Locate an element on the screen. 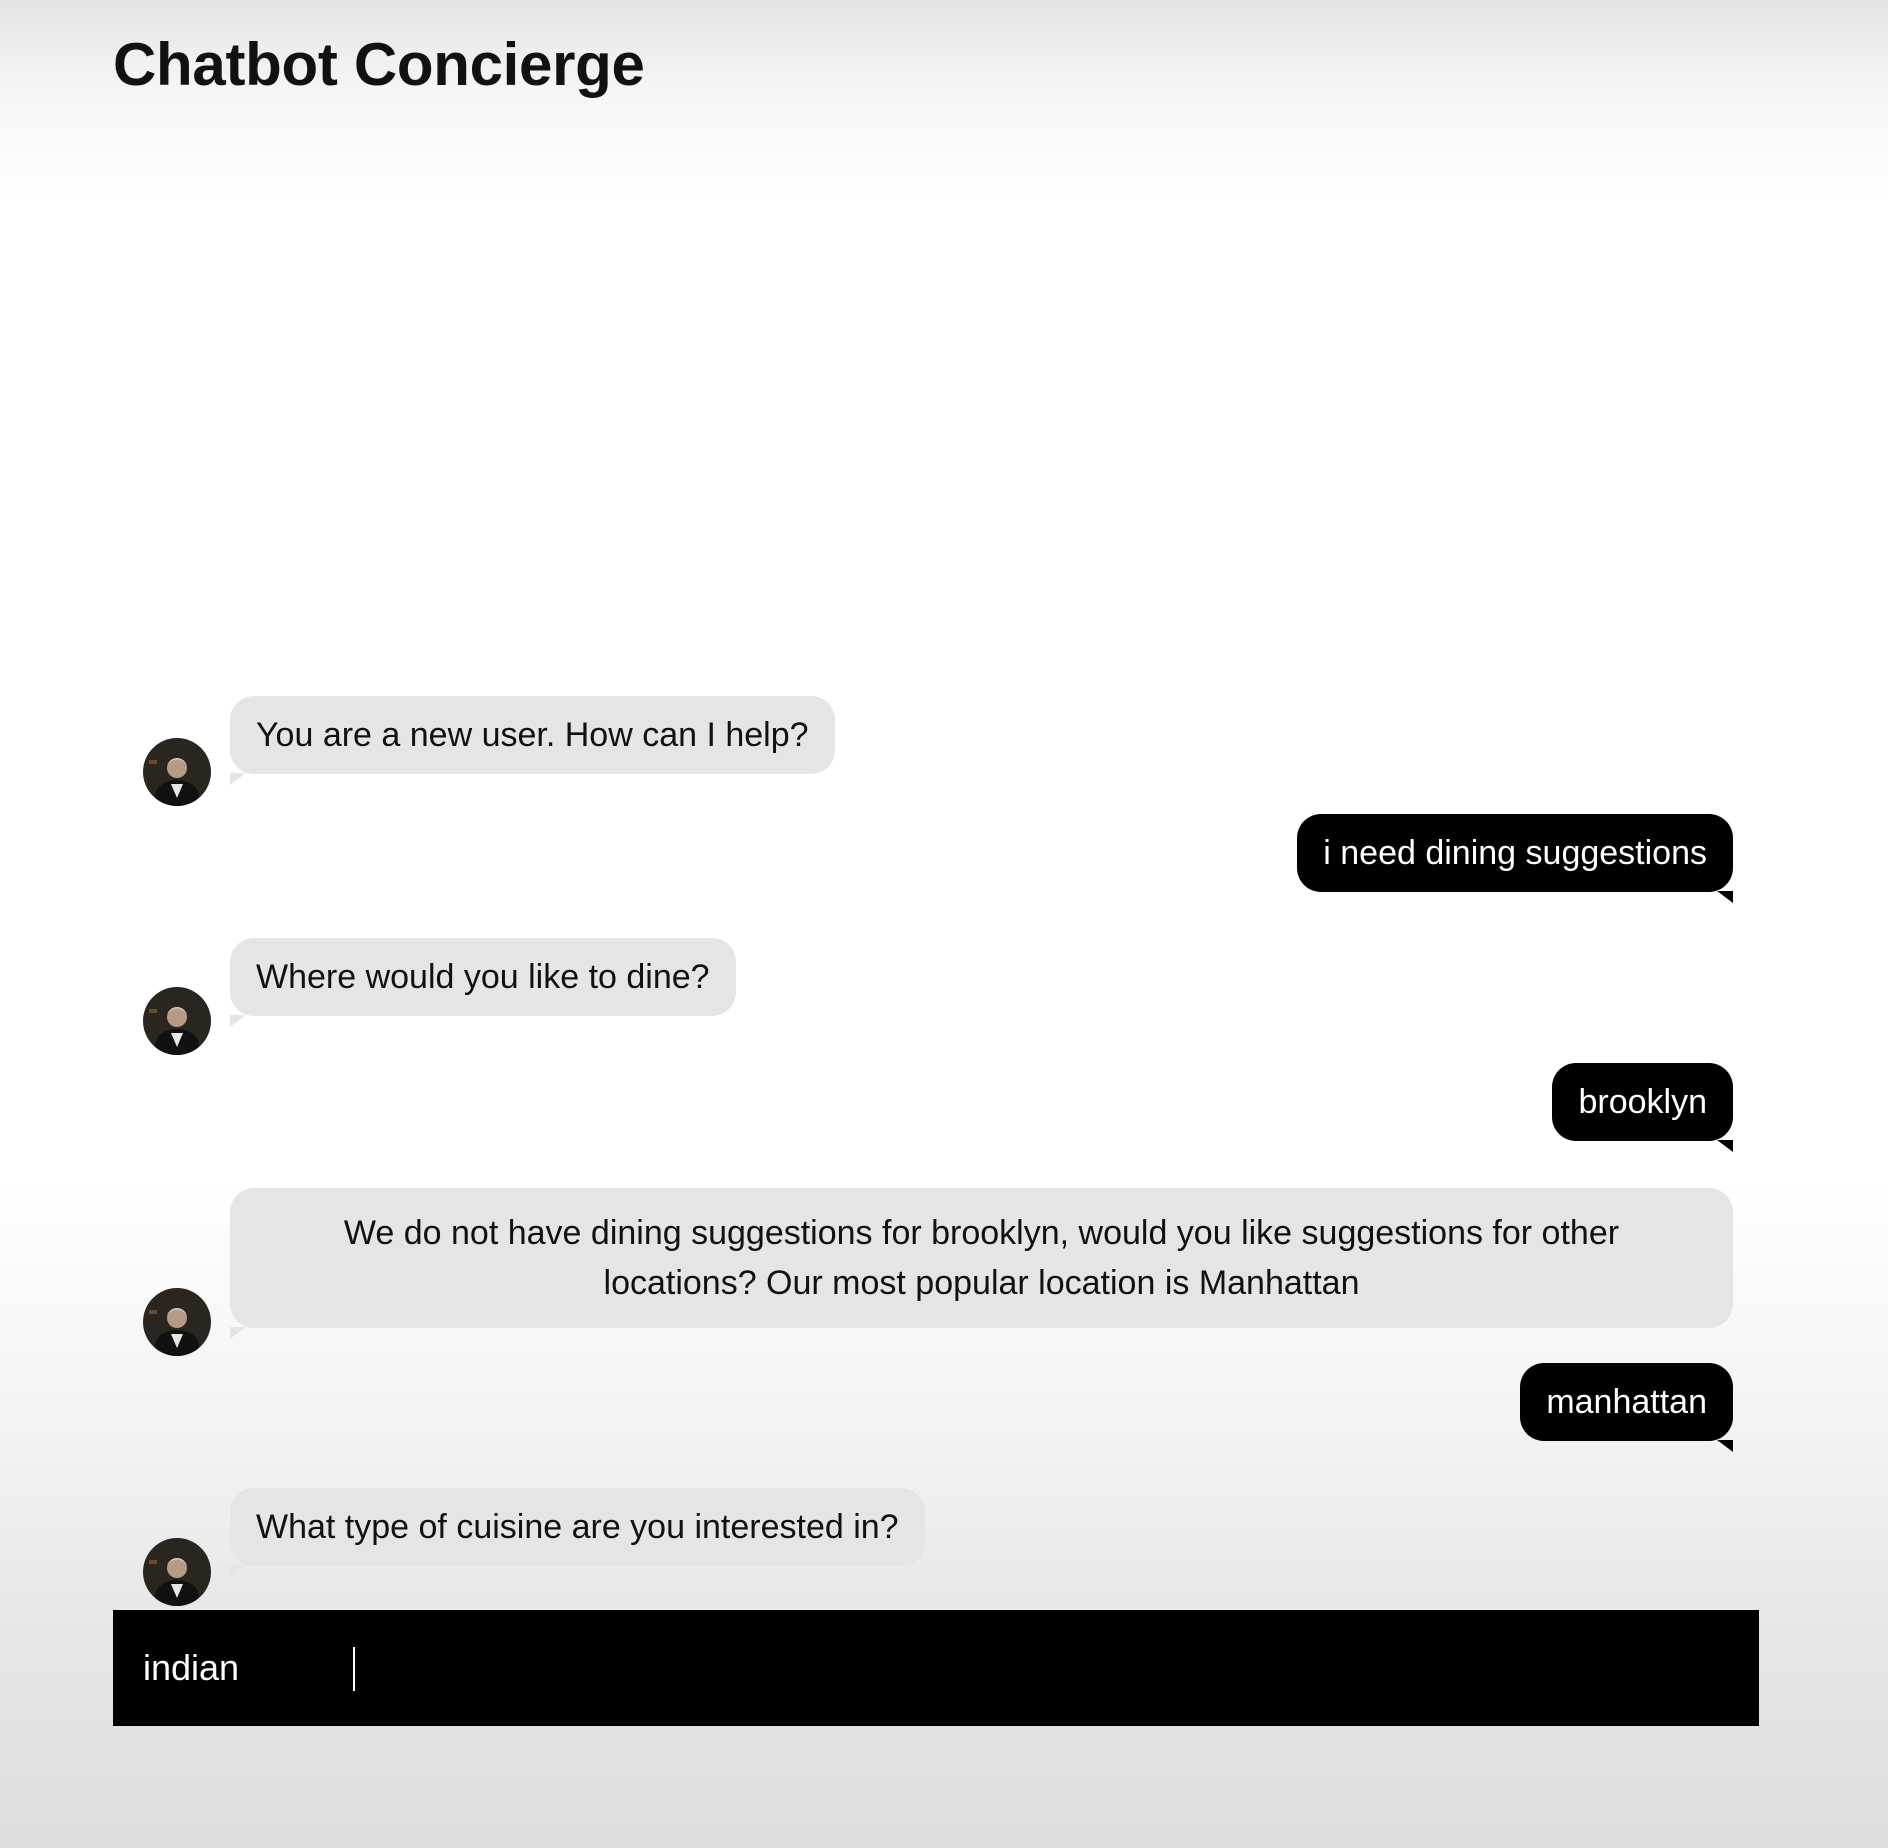  message-composer is located at coordinates (936, 1668).